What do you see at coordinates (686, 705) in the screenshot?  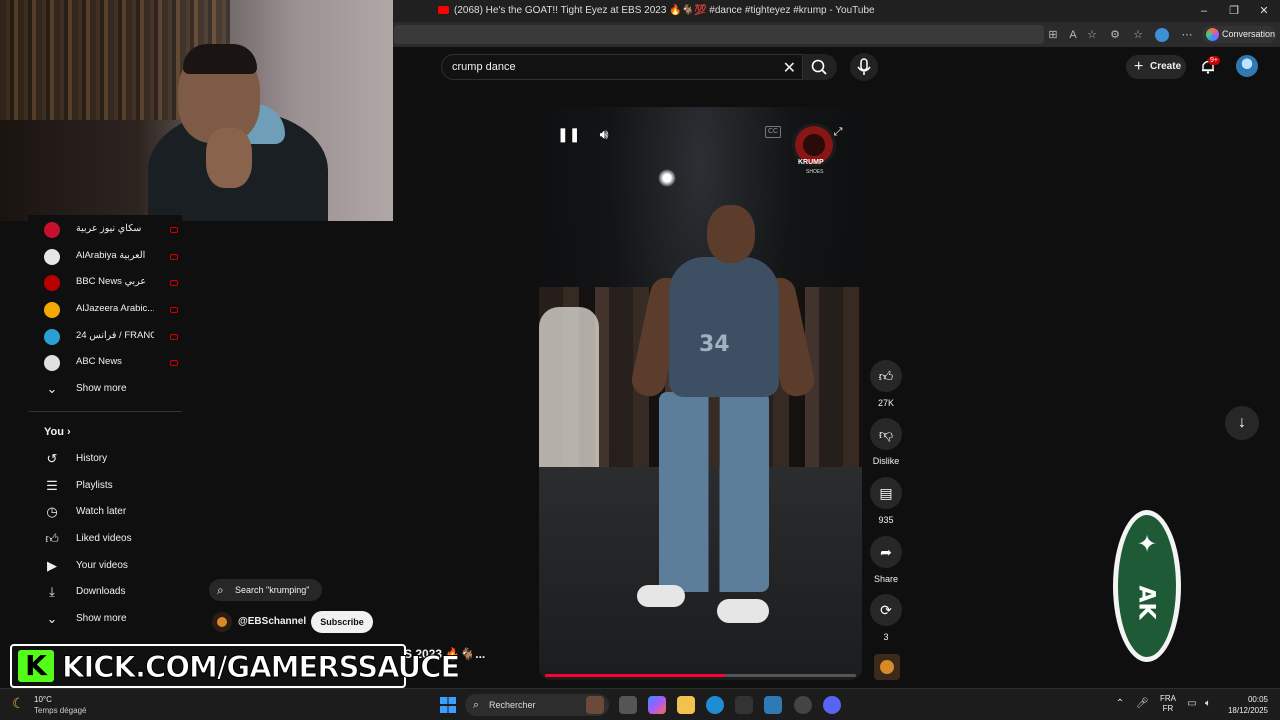 I see `file-explorer-icon` at bounding box center [686, 705].